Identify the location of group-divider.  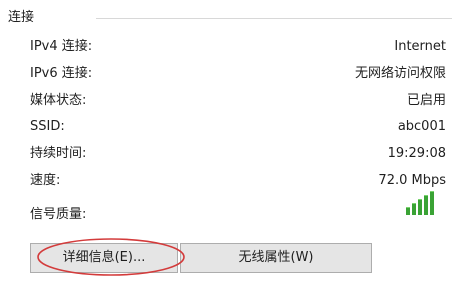
(274, 18).